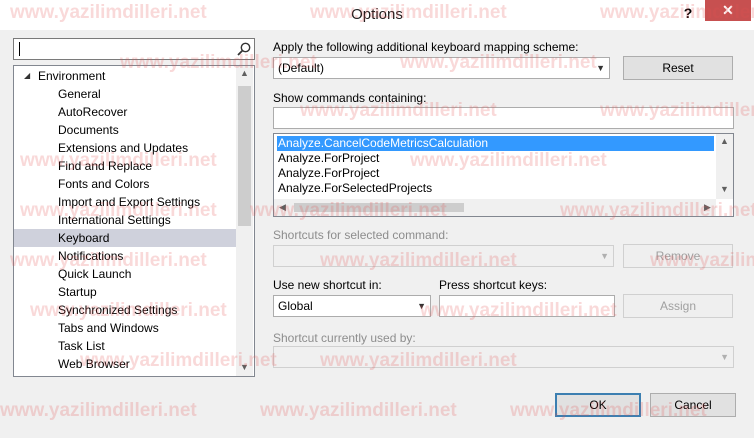  I want to click on tree-item-label: AutoRecover, so click(93, 112).